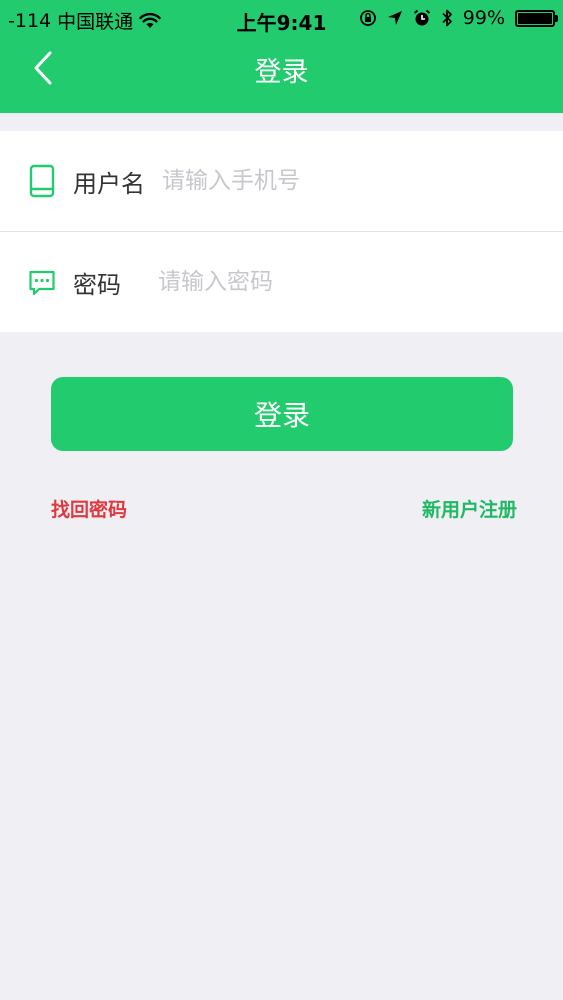  I want to click on nav-bar: 登录, so click(281, 68).